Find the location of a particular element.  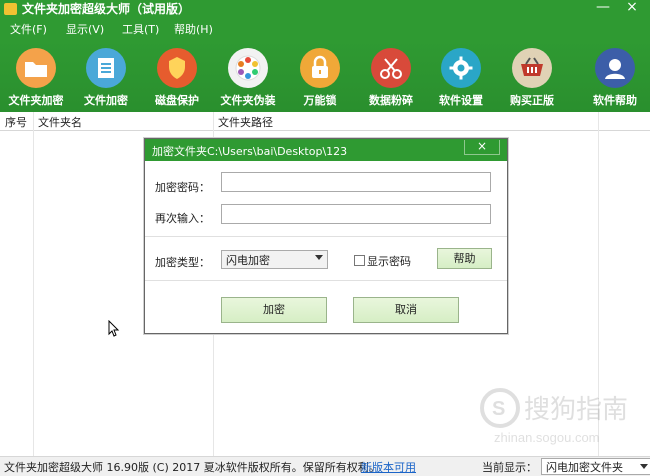

tool-disk-protect: 磁盘保护 is located at coordinates (177, 76).